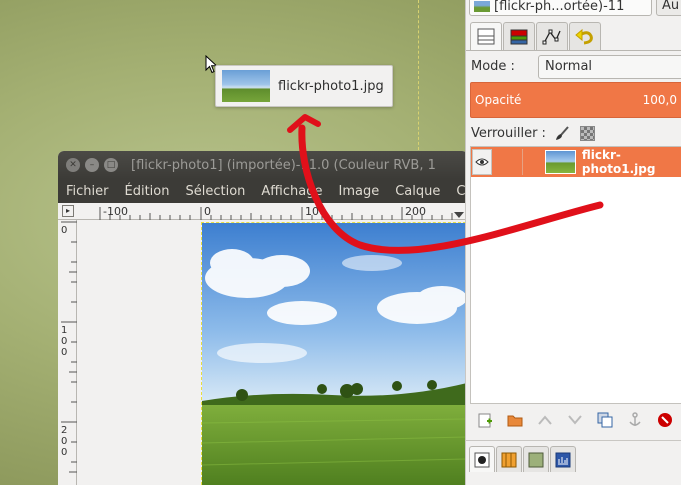 Image resolution: width=681 pixels, height=485 pixels. Describe the element at coordinates (64, 230) in the screenshot. I see `vruler-label-0: 0` at that location.